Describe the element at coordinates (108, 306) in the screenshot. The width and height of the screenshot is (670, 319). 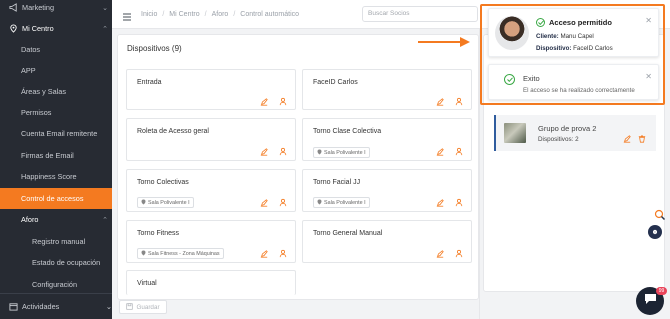
I see `chevron-down-icon: ⌄` at that location.